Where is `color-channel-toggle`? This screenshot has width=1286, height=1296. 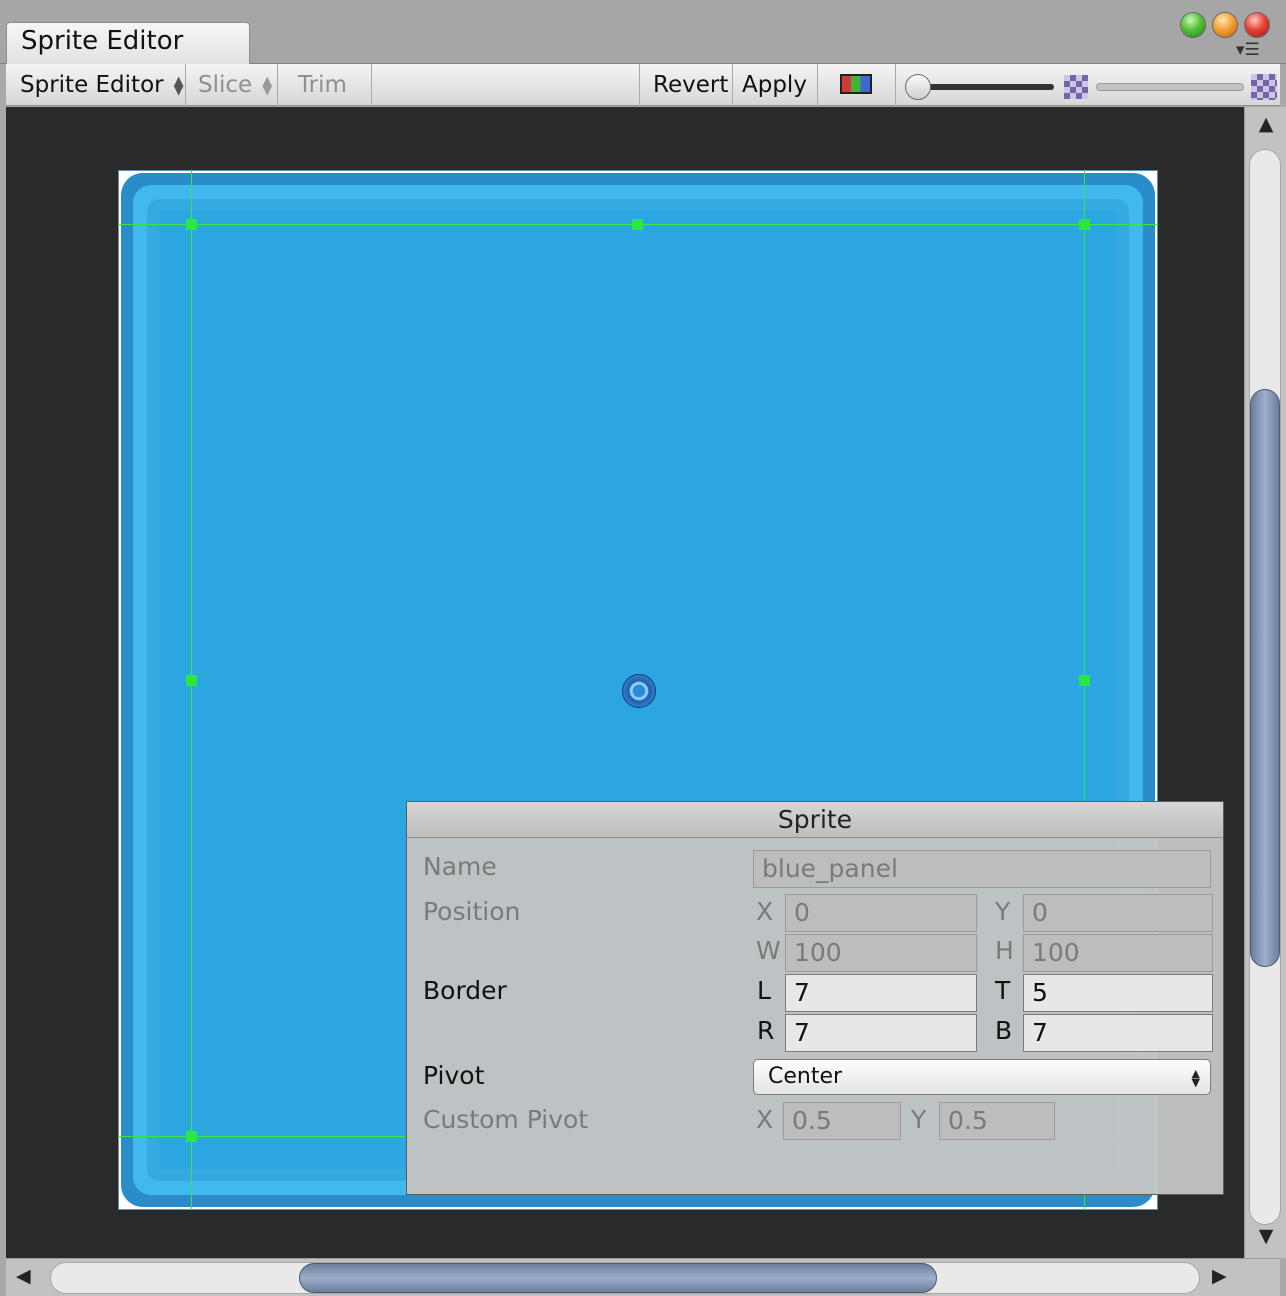 color-channel-toggle is located at coordinates (857, 85).